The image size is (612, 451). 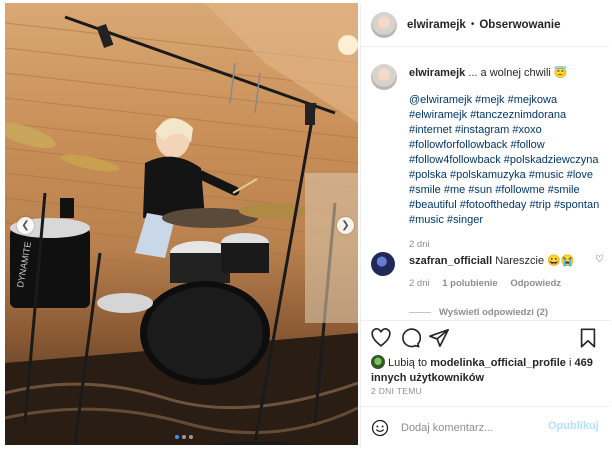 I want to click on caption-text: ... a wolnej chwili 😇, so click(x=516, y=73).